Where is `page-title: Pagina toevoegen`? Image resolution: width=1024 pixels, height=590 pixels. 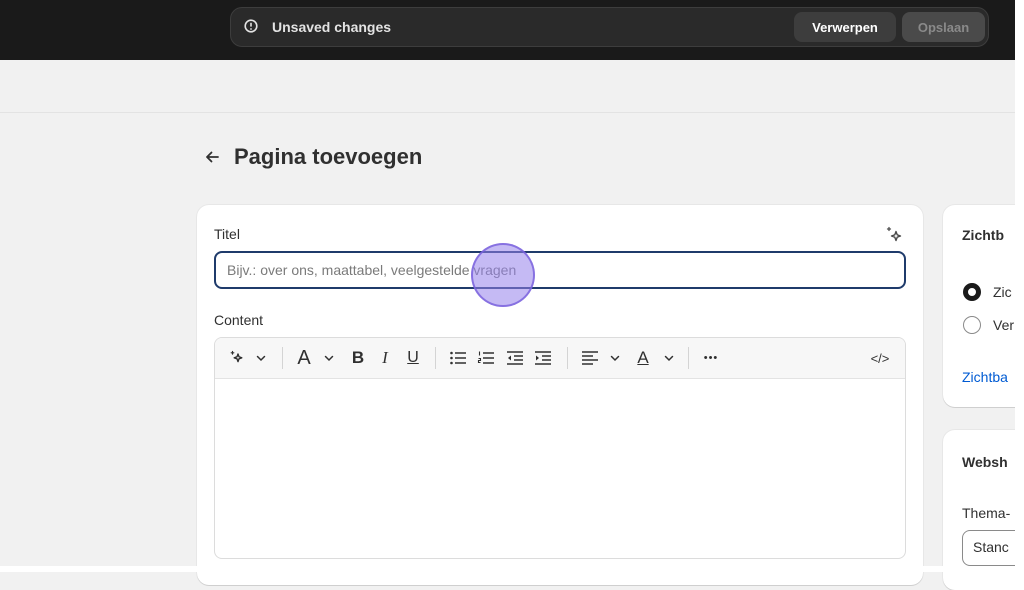
page-title: Pagina toevoegen is located at coordinates (328, 156).